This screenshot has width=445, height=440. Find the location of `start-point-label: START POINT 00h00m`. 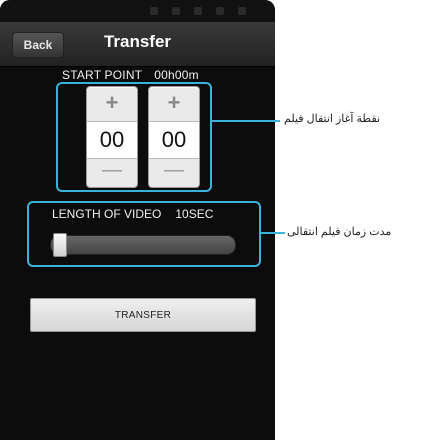

start-point-label: START POINT 00h00m is located at coordinates (130, 75).